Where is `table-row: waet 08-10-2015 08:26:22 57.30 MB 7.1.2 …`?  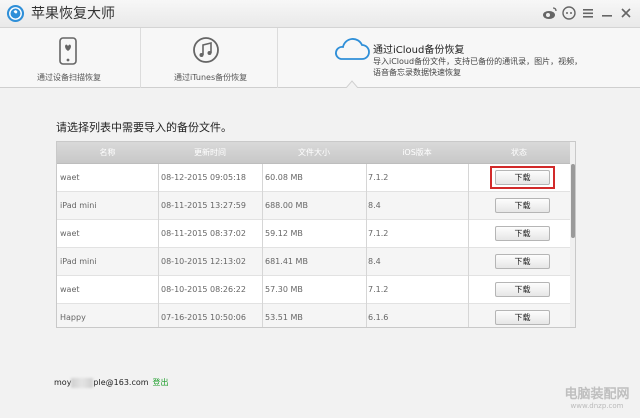 table-row: waet 08-10-2015 08:26:22 57.30 MB 7.1.2 … is located at coordinates (315, 290).